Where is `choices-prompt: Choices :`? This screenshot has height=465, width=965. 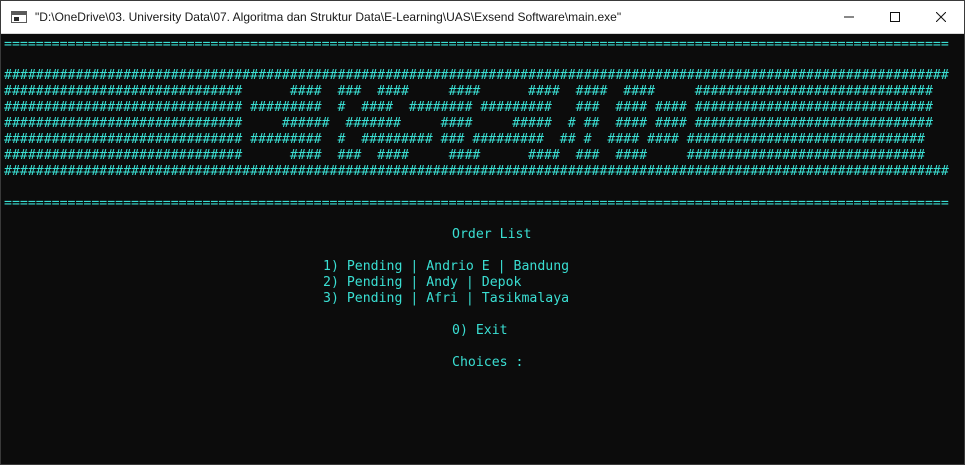
choices-prompt: Choices : is located at coordinates (488, 362).